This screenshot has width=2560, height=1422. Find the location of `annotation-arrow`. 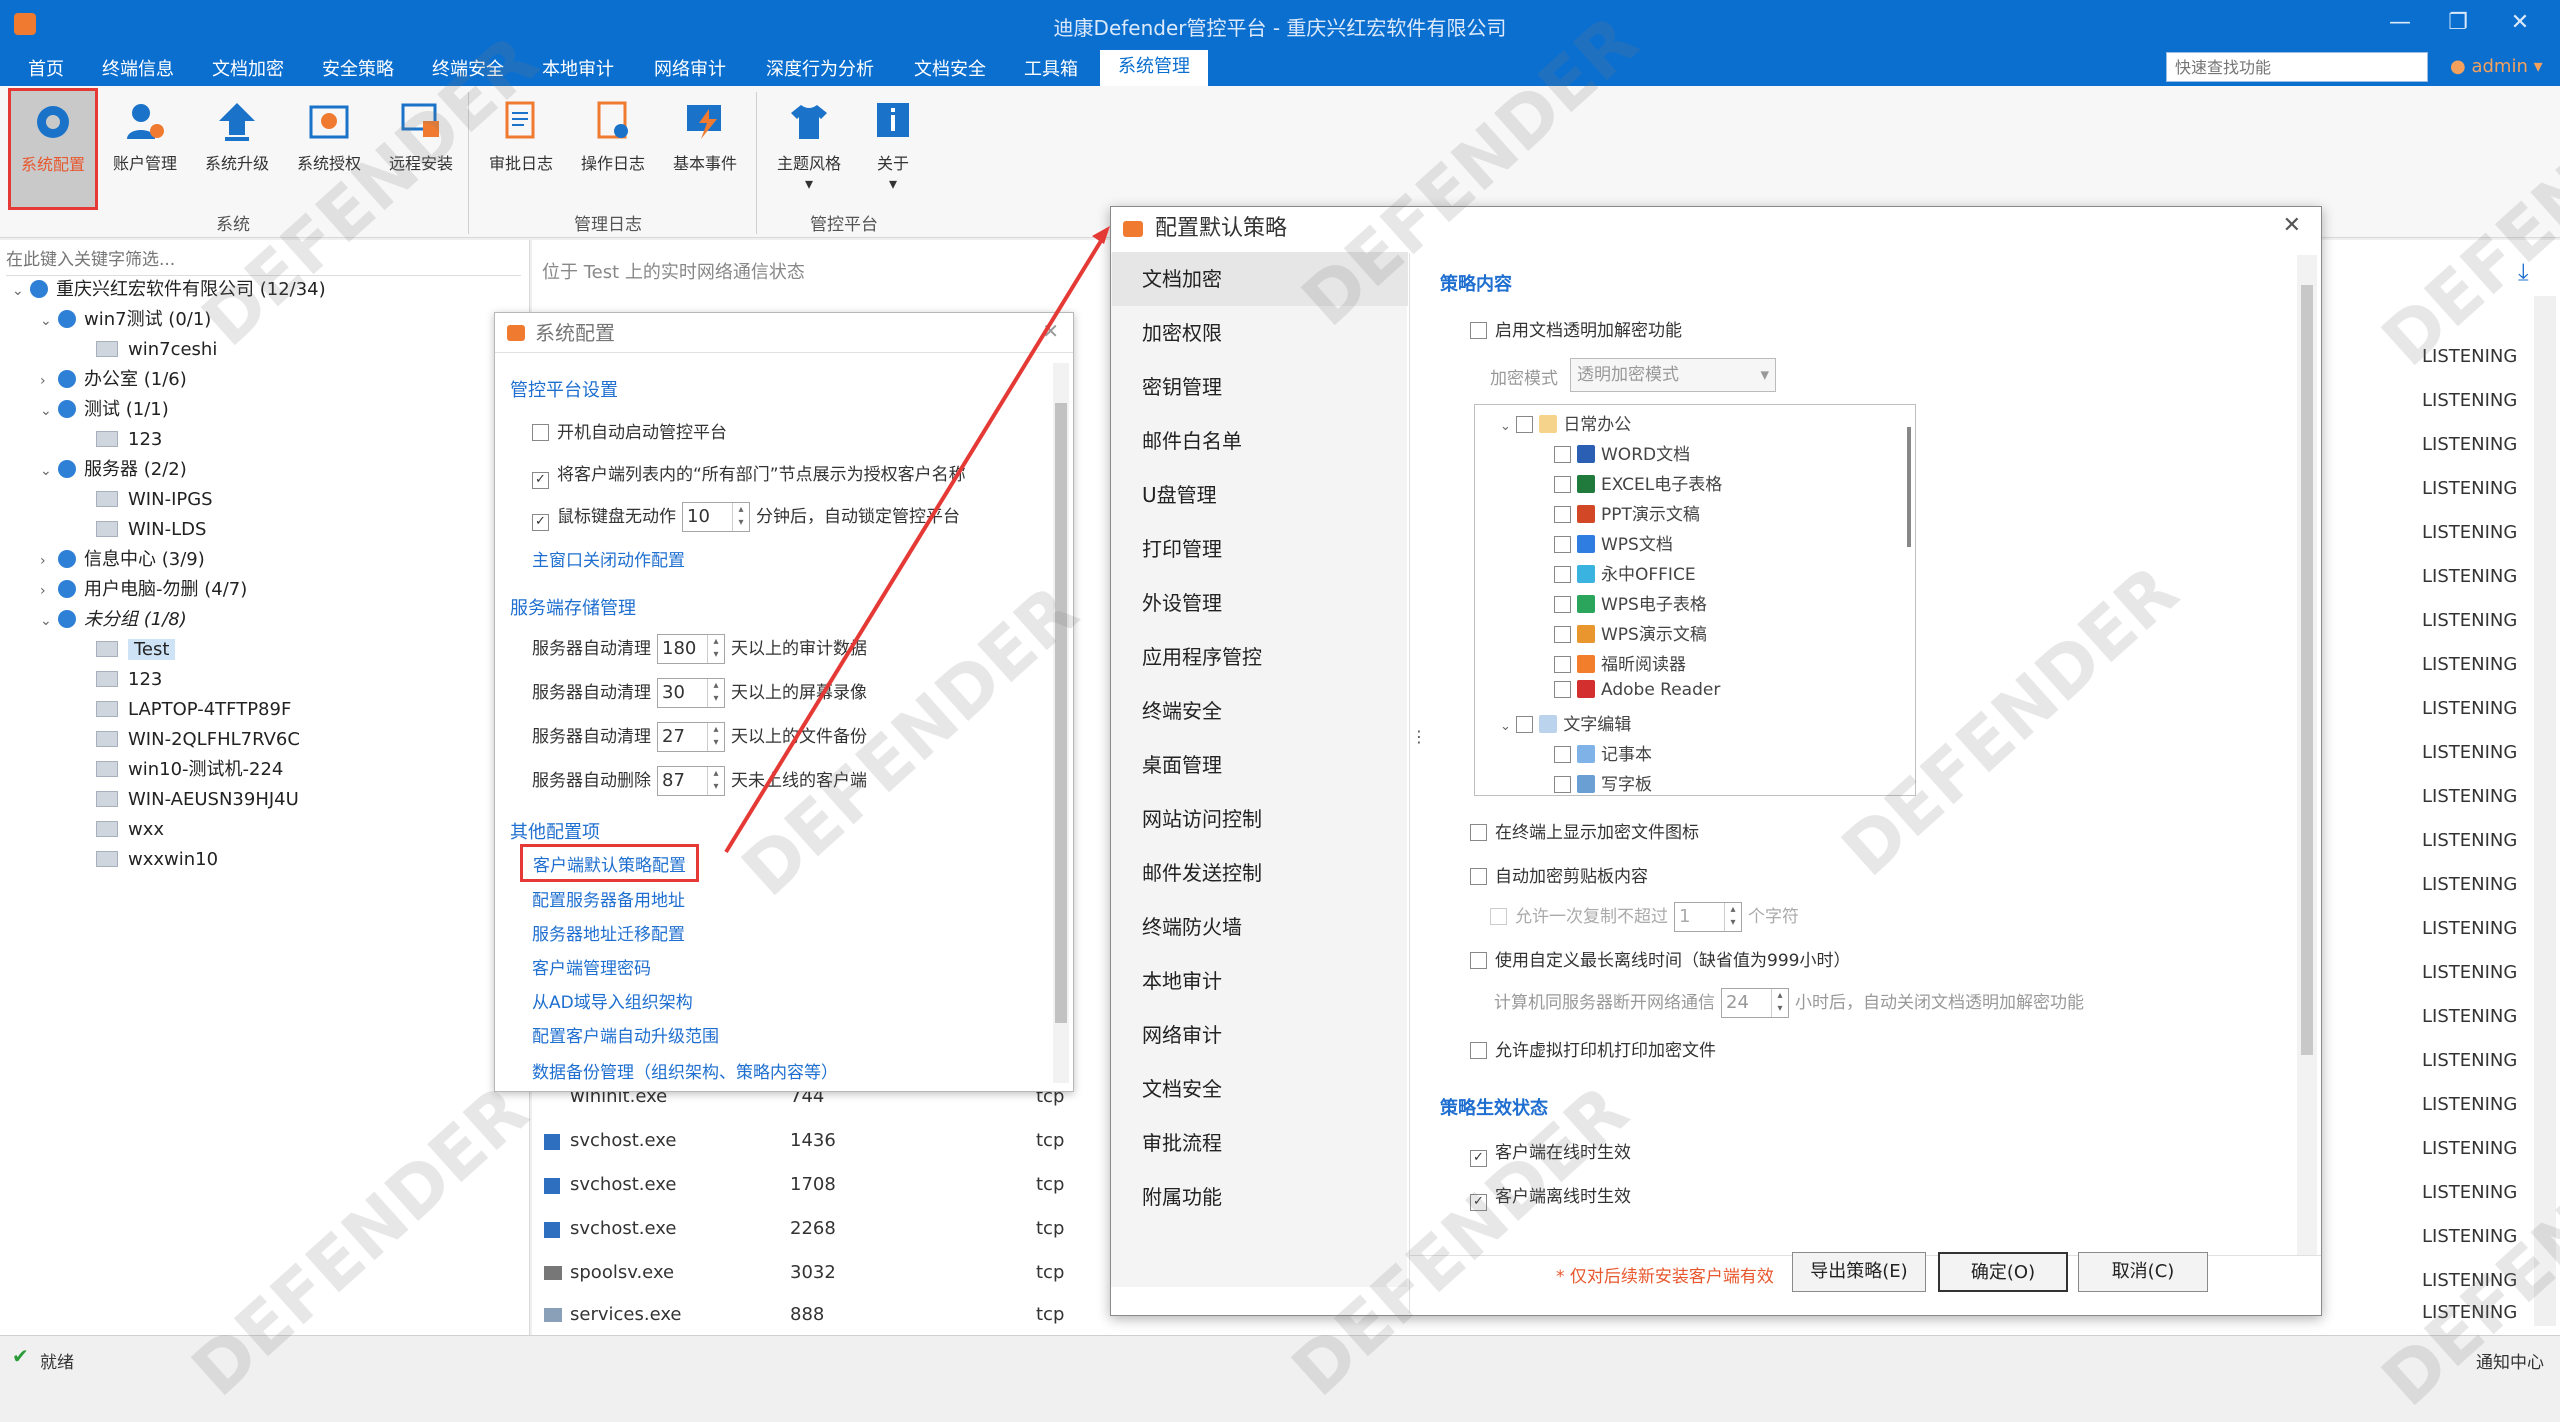

annotation-arrow is located at coordinates (917, 540).